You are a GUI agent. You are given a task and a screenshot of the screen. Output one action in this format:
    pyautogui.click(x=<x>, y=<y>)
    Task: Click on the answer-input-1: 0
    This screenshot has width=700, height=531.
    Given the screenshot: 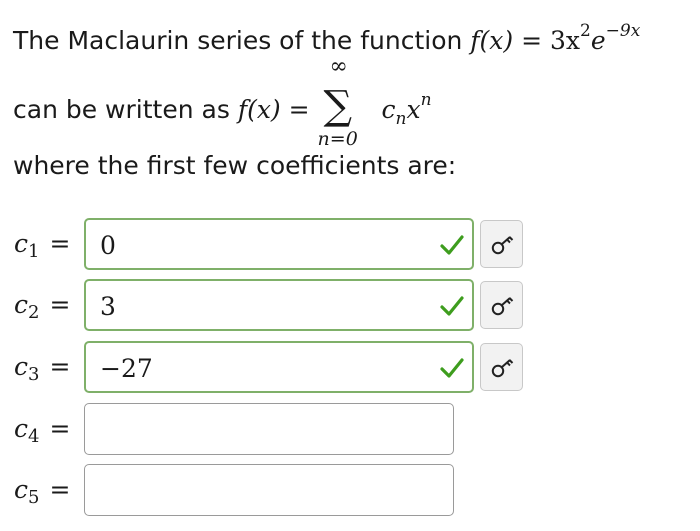 What is the action you would take?
    pyautogui.click(x=279, y=244)
    